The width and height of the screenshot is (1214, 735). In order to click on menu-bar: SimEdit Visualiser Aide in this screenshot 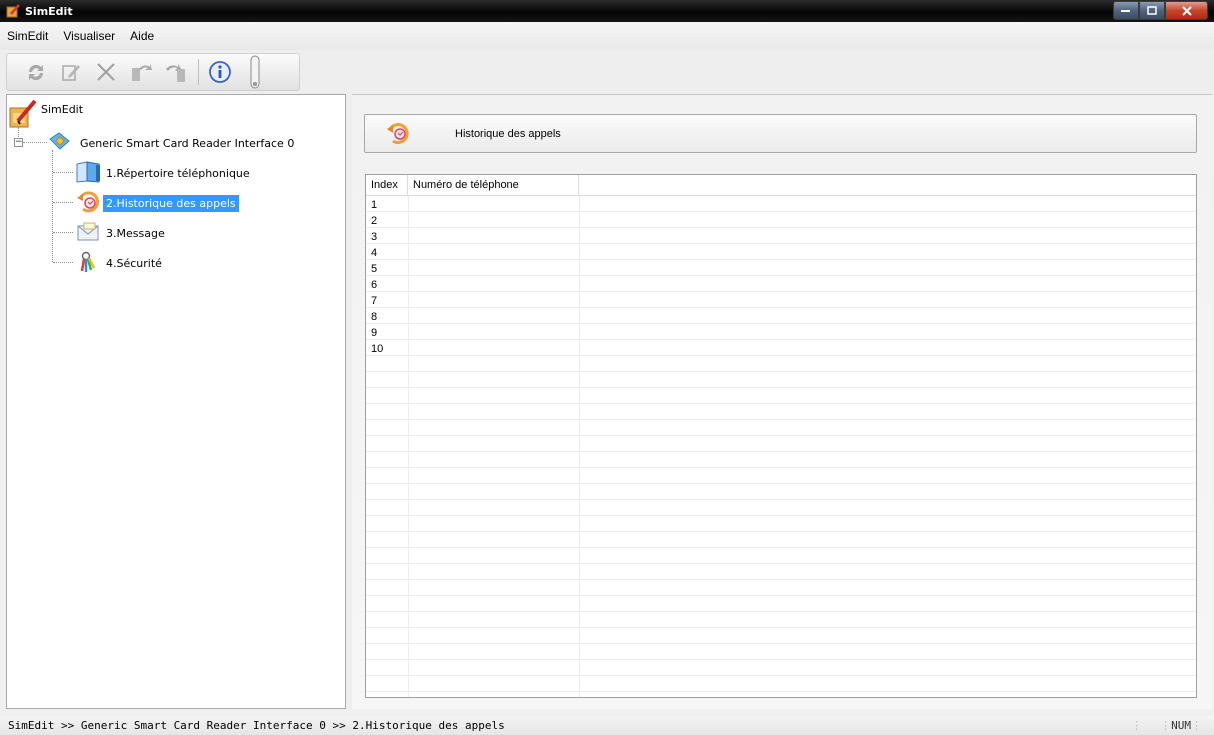, I will do `click(607, 36)`.